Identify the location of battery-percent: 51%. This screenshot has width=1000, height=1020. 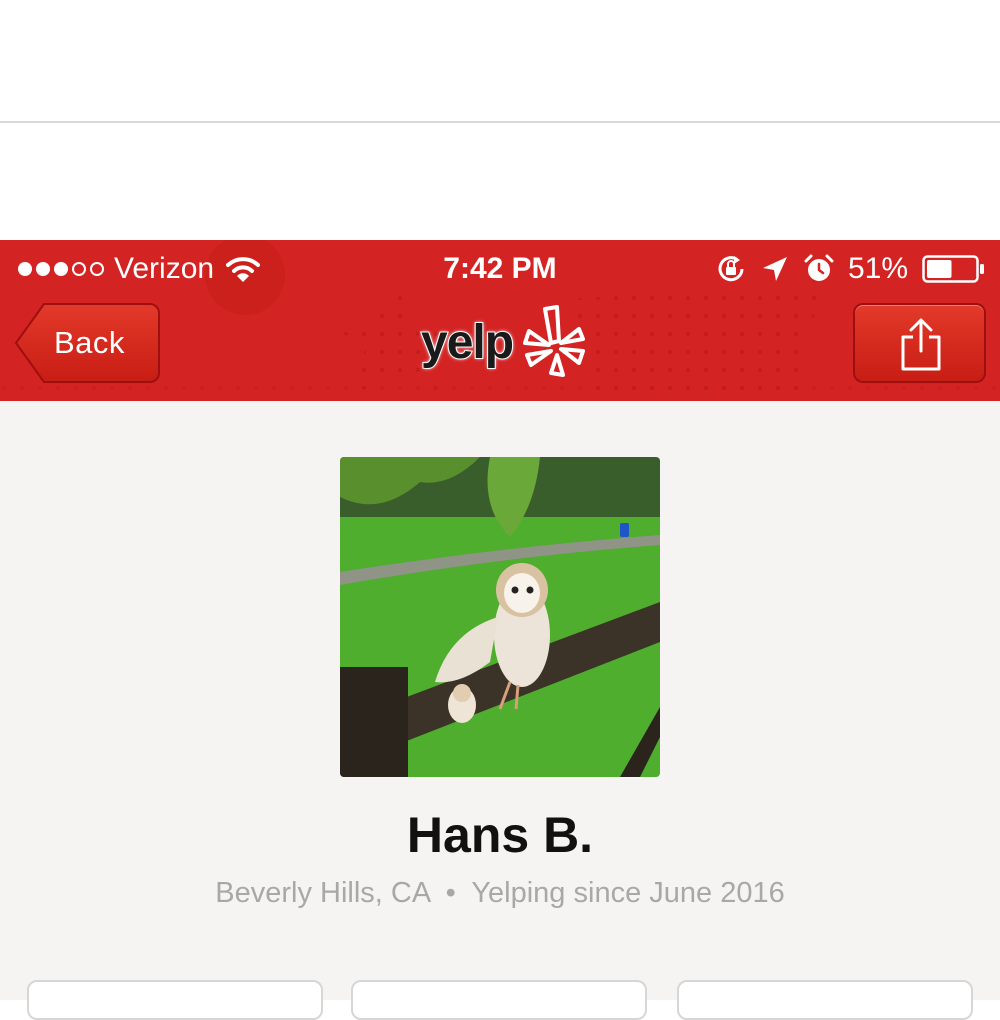
(877, 268).